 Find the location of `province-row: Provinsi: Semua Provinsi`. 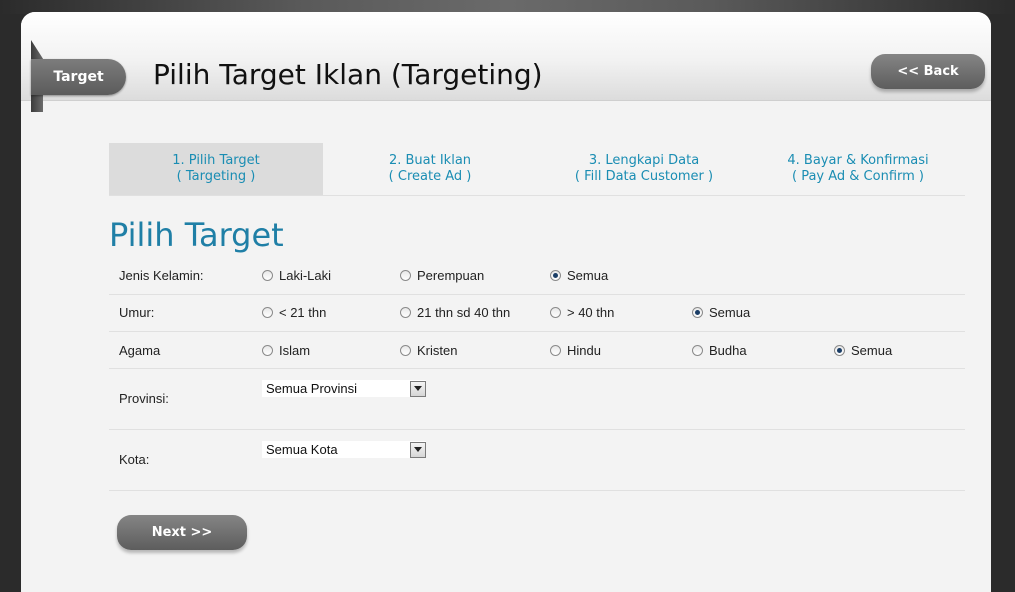

province-row: Provinsi: Semua Provinsi is located at coordinates (537, 399).